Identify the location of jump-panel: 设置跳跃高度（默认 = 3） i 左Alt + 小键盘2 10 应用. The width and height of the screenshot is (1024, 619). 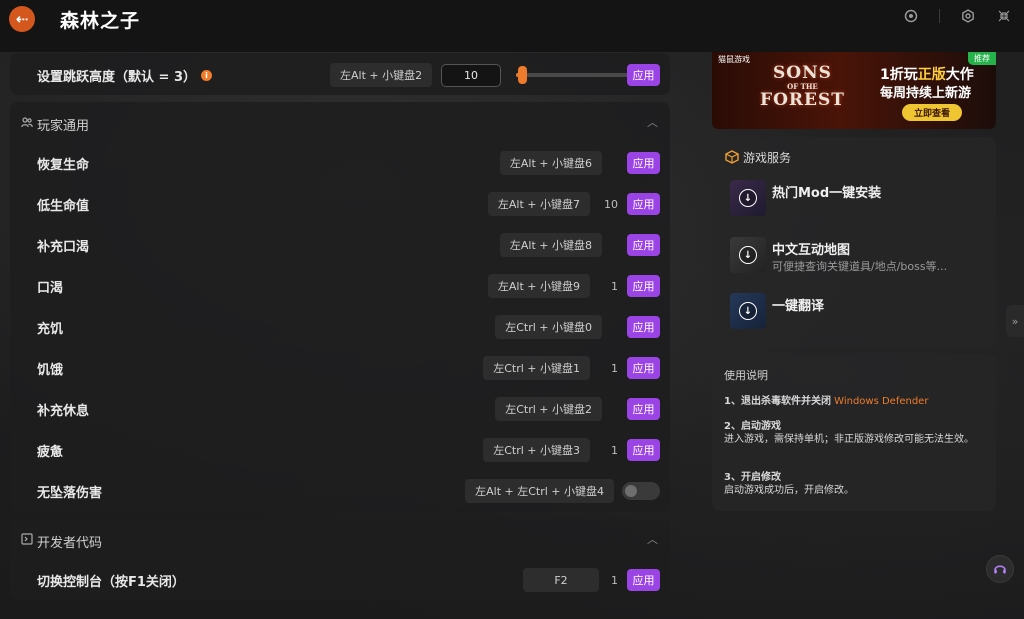
(340, 74).